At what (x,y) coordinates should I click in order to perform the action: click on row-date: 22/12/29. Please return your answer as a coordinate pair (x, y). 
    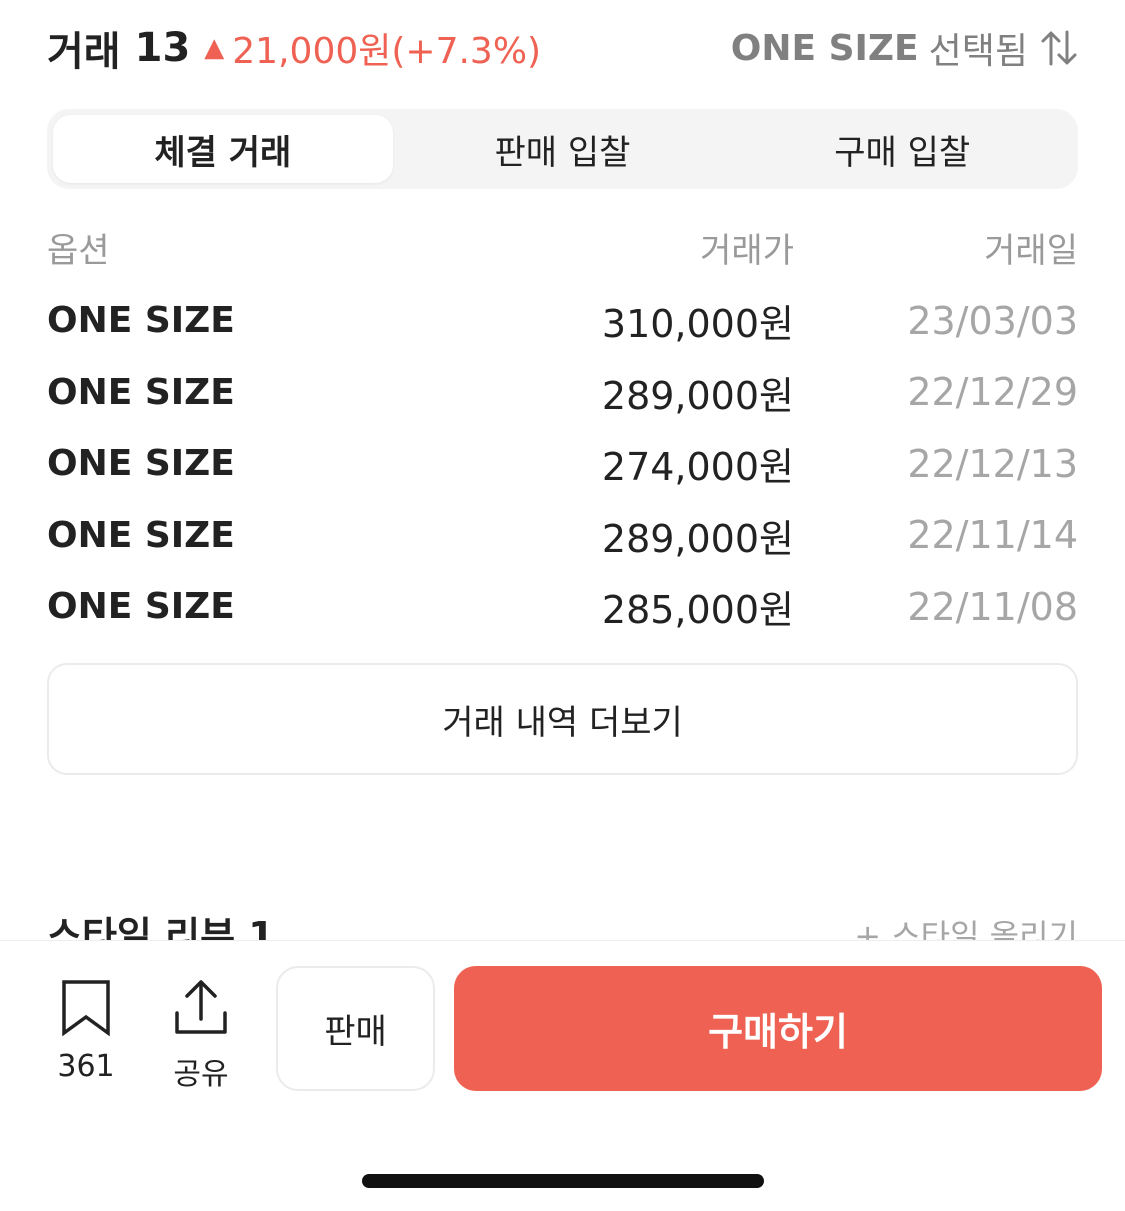
    Looking at the image, I should click on (992, 392).